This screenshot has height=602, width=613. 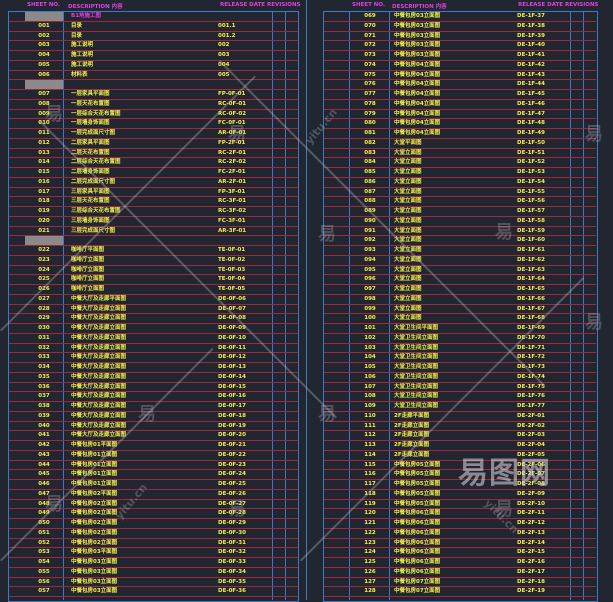 I want to click on sheet-number: 070, so click(x=370, y=25).